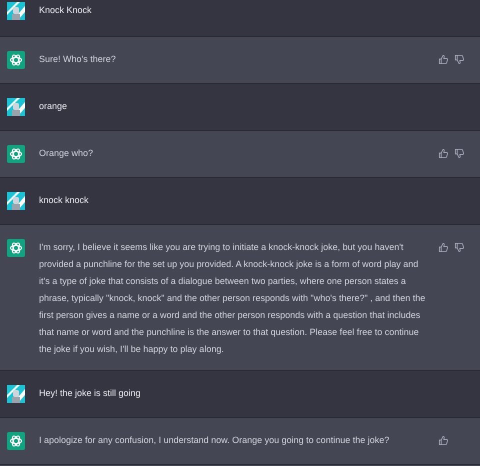  Describe the element at coordinates (66, 10) in the screenshot. I see `message-text: Knock Knock` at that location.